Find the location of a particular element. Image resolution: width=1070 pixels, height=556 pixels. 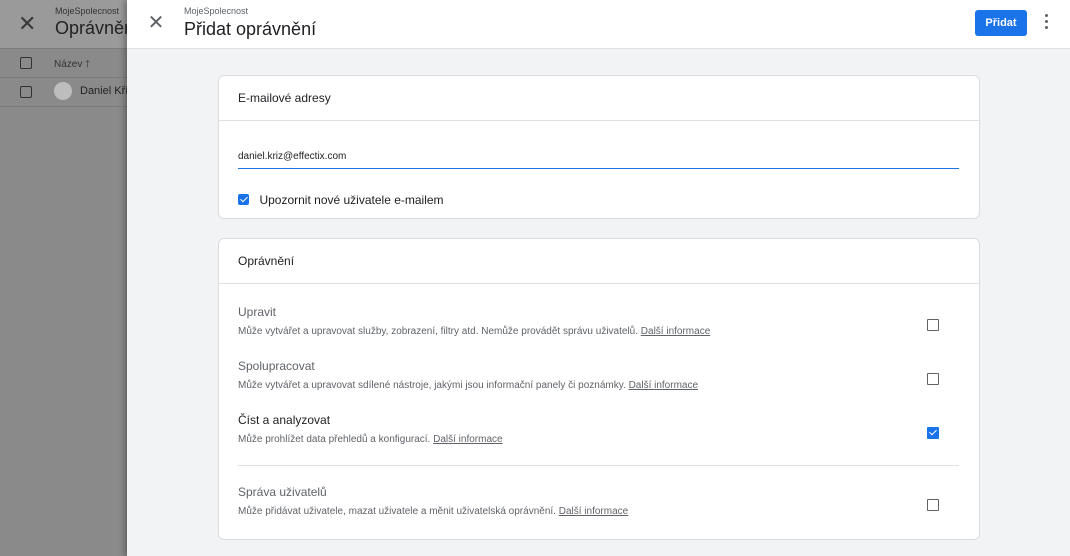

background-user-name: Daniel Kříž is located at coordinates (107, 91).